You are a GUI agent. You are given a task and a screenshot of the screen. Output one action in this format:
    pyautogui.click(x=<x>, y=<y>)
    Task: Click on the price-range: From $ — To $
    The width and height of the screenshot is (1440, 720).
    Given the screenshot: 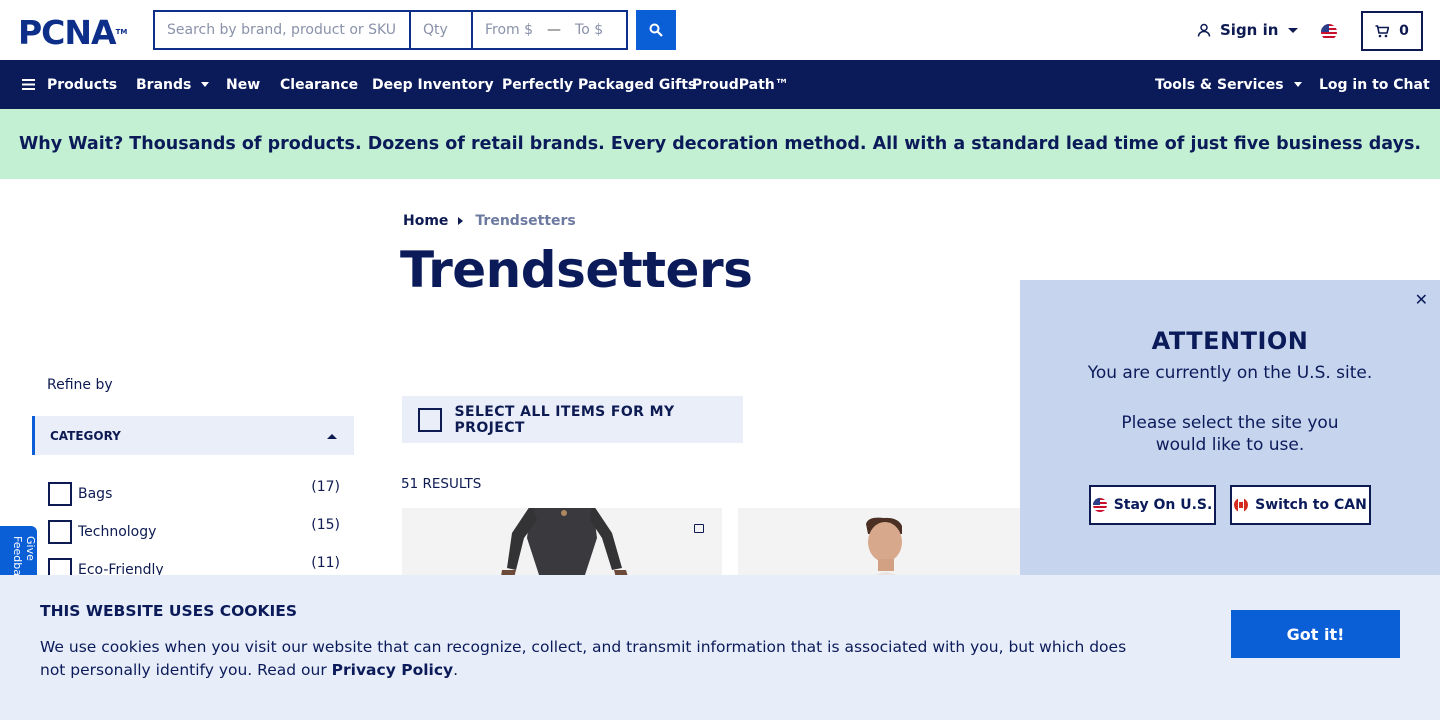 What is the action you would take?
    pyautogui.click(x=549, y=30)
    